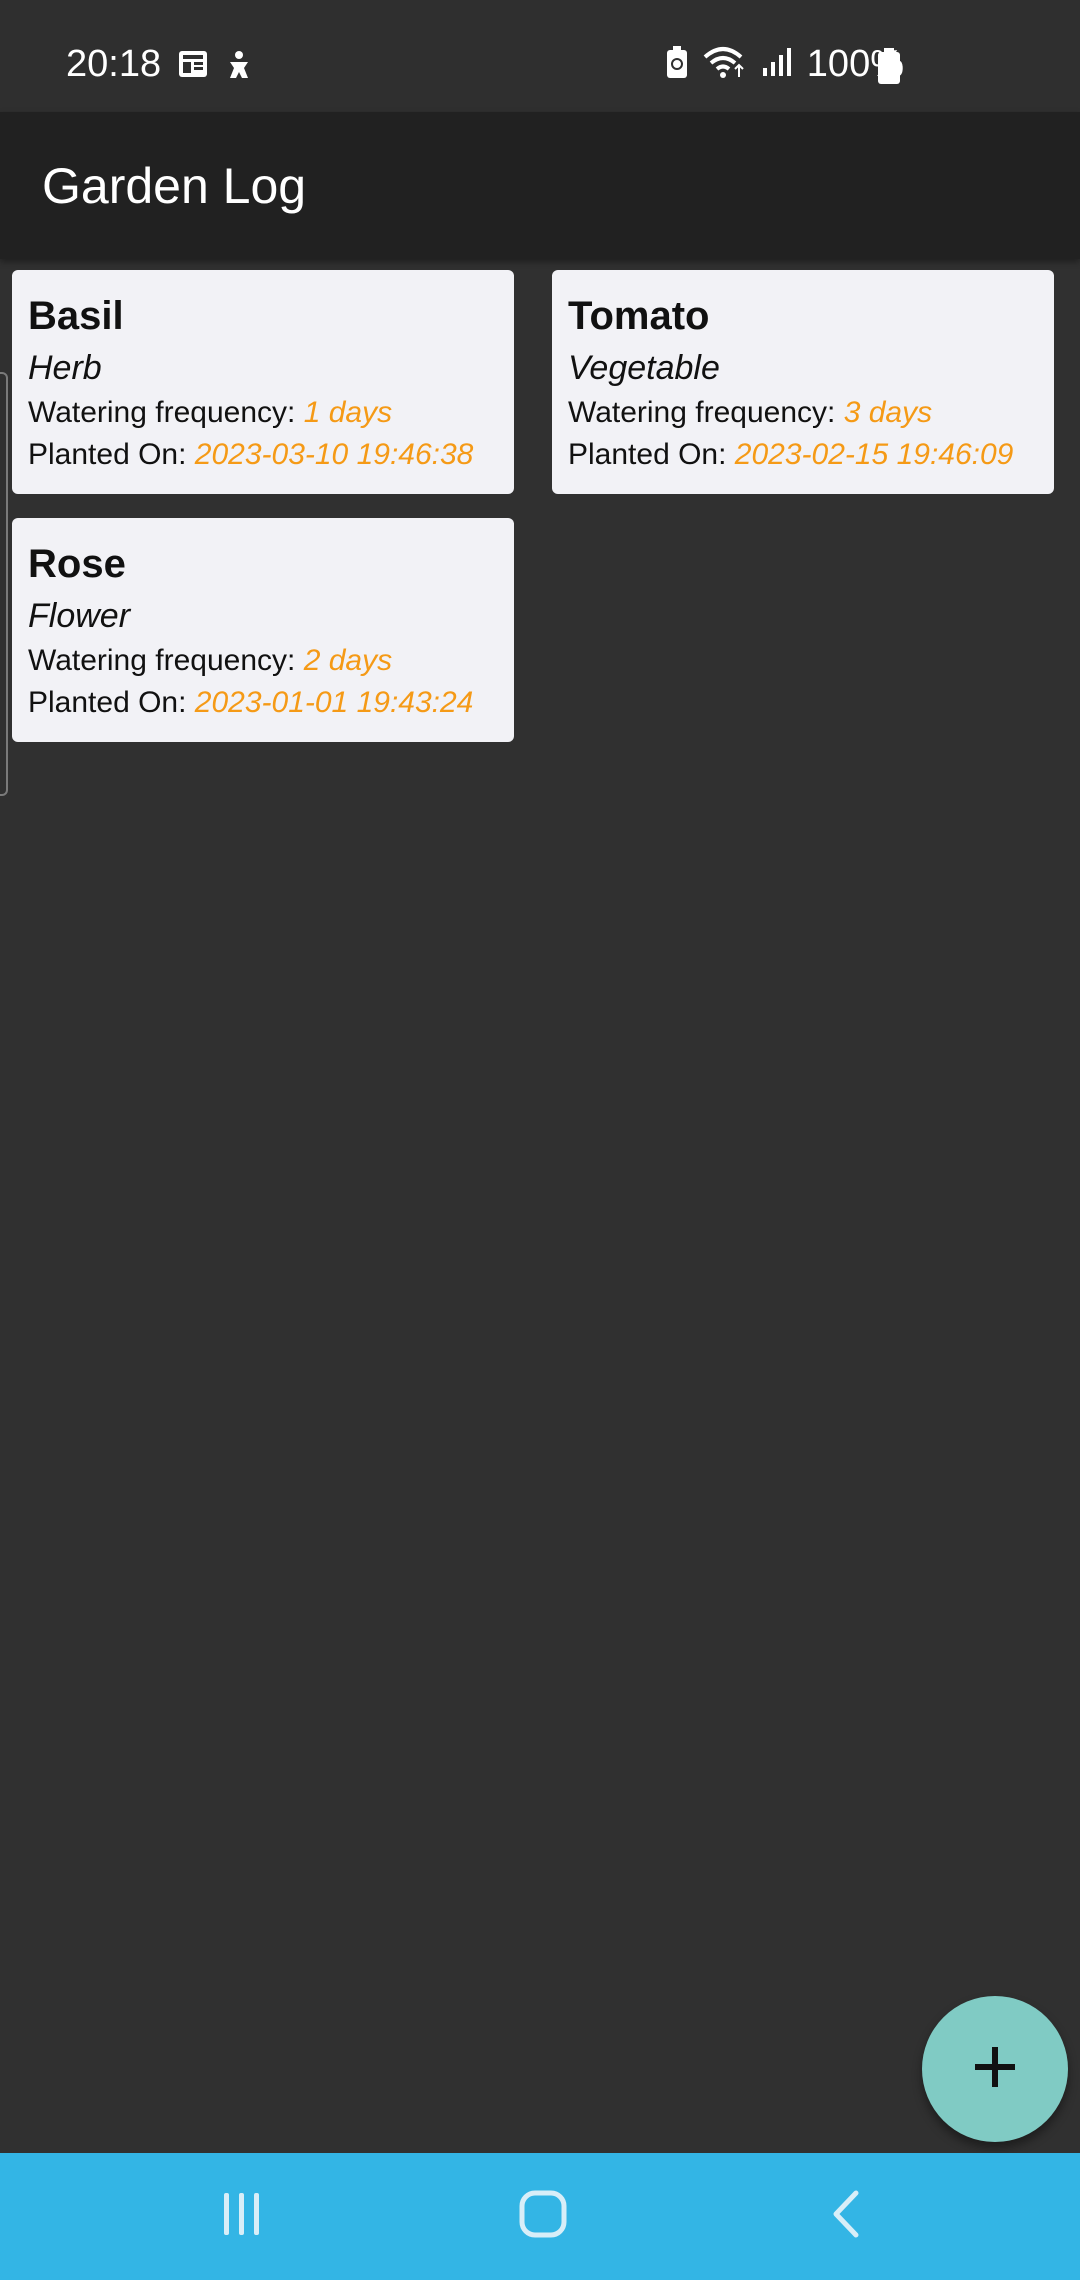 Image resolution: width=1080 pixels, height=2280 pixels. What do you see at coordinates (777, 64) in the screenshot?
I see `signal-icon` at bounding box center [777, 64].